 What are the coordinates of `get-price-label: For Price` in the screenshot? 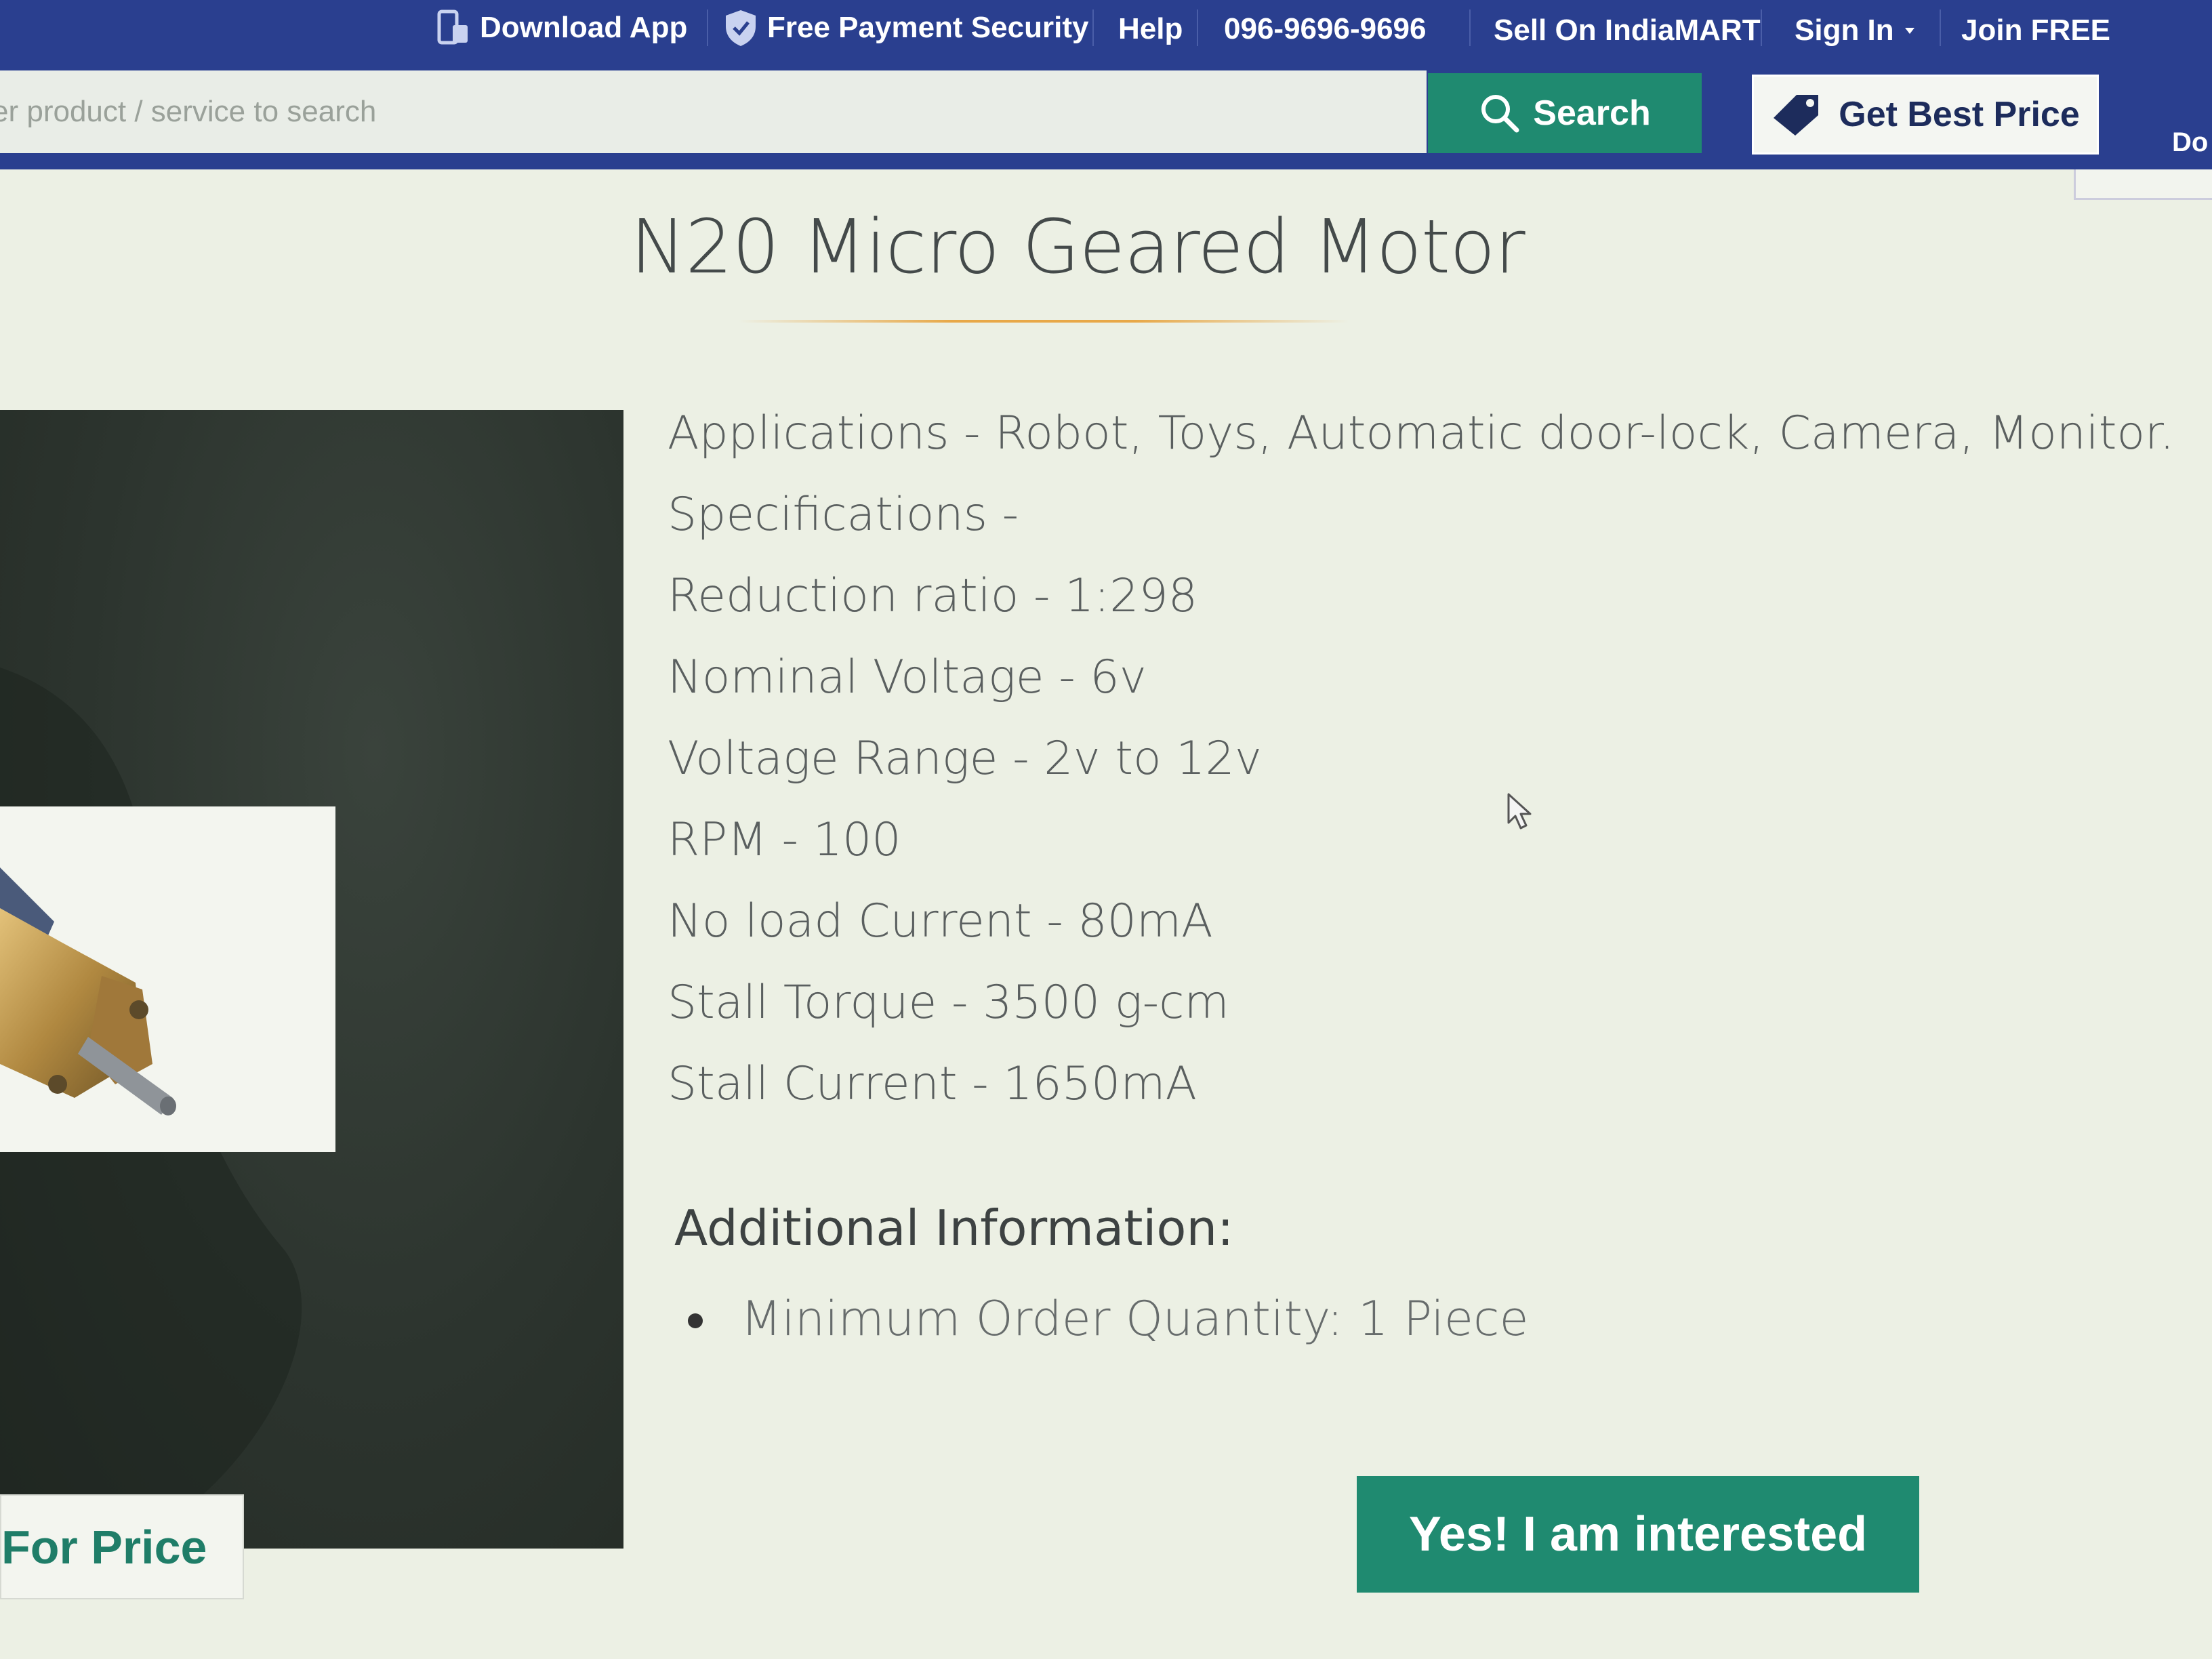 It's located at (104, 1547).